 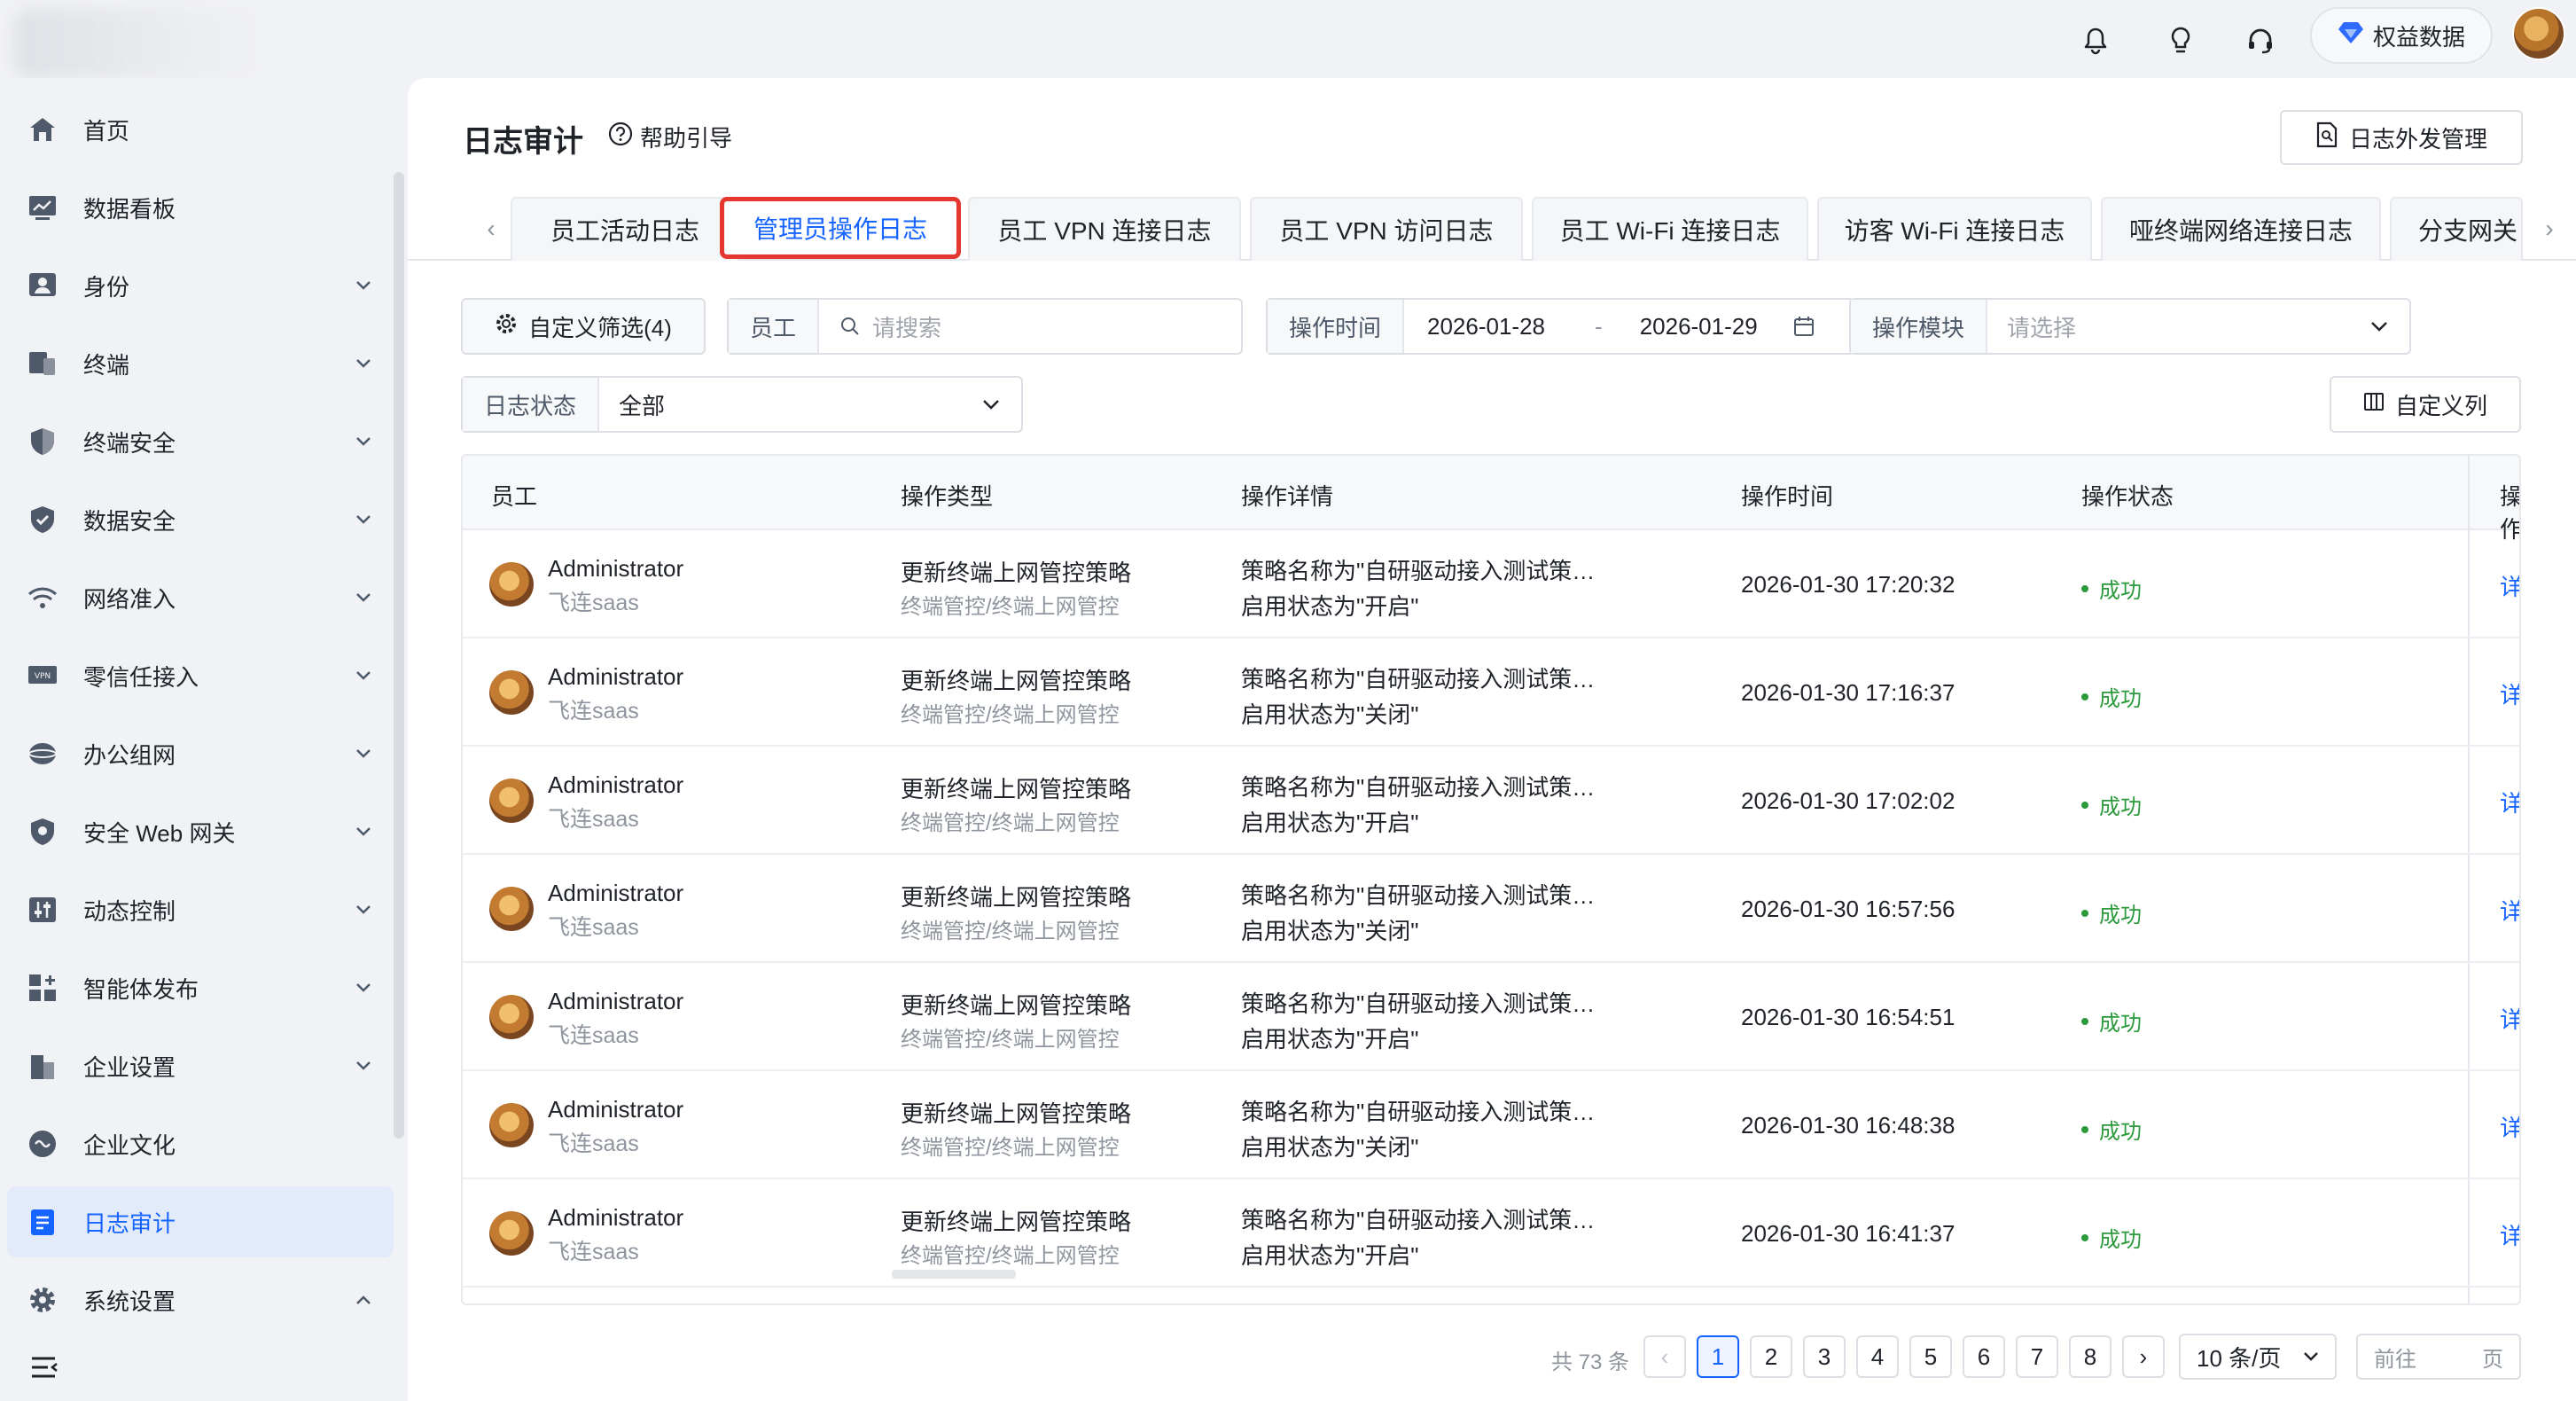 What do you see at coordinates (1670, 229) in the screenshot?
I see `tab-employee-wifi-connection-log: 员工 Wi-Fi 连接日志` at bounding box center [1670, 229].